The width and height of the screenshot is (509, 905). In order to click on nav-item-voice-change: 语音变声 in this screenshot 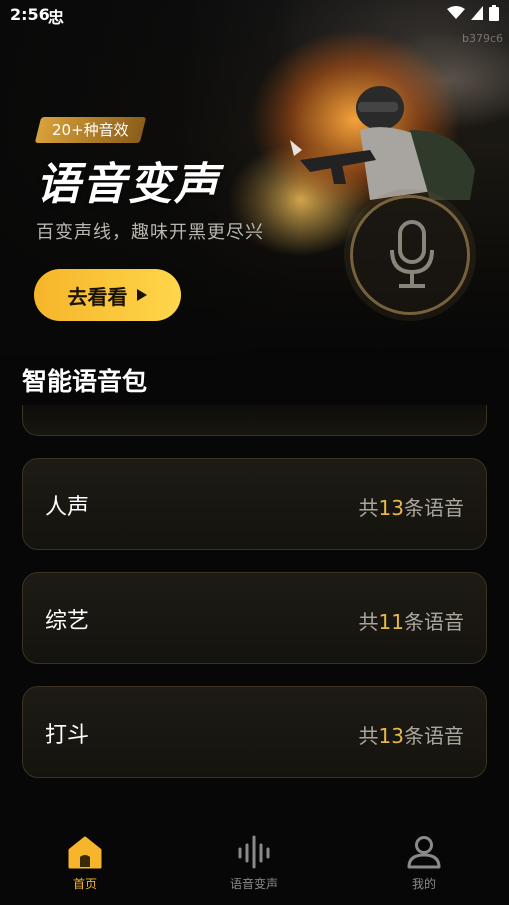, I will do `click(254, 863)`.